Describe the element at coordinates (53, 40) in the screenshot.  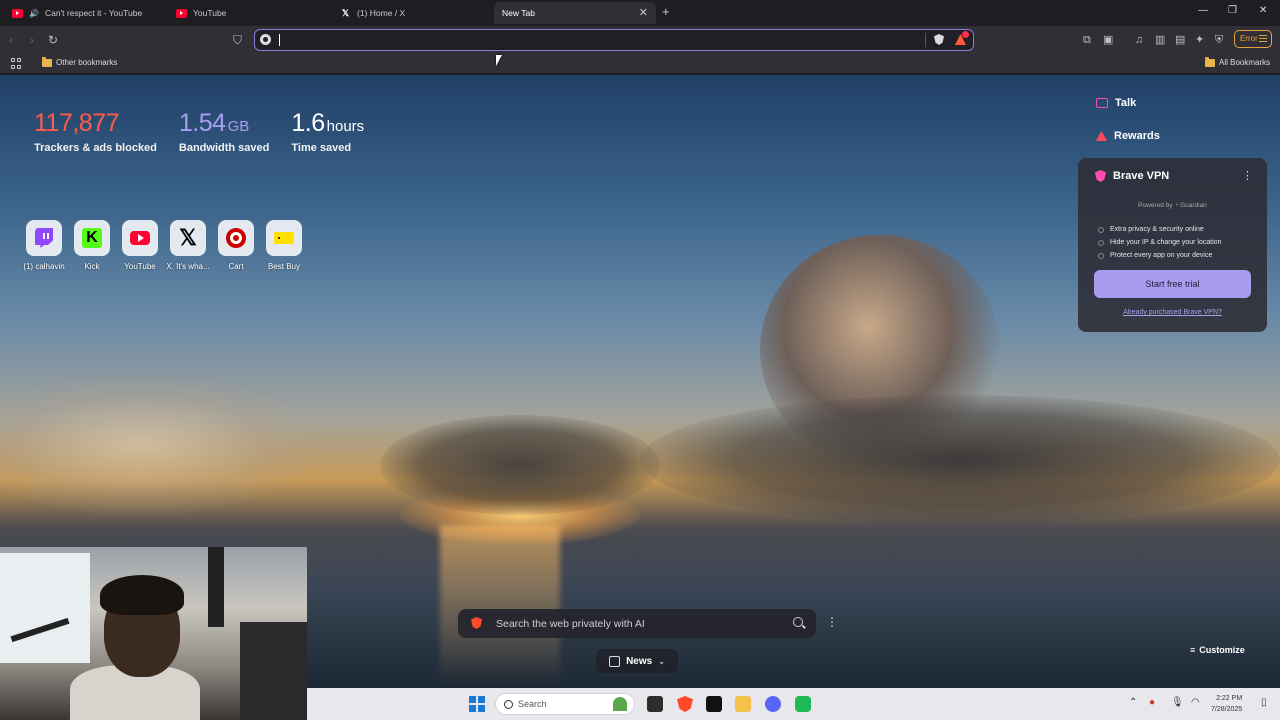
I see `reload-icon: ↻` at that location.